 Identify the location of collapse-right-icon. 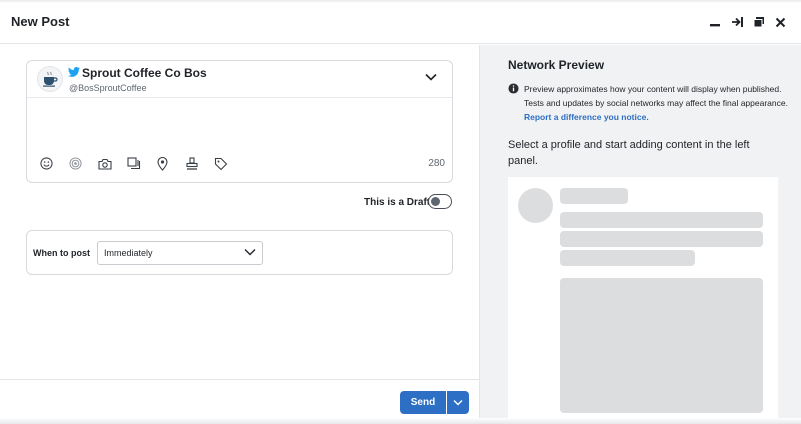
(737, 22).